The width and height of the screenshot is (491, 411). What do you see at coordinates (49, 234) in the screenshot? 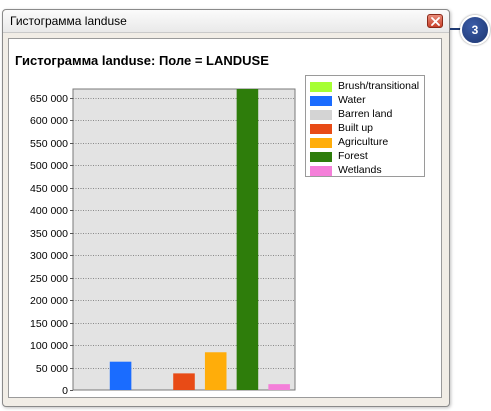
I see `y-tick-label: 350 000` at bounding box center [49, 234].